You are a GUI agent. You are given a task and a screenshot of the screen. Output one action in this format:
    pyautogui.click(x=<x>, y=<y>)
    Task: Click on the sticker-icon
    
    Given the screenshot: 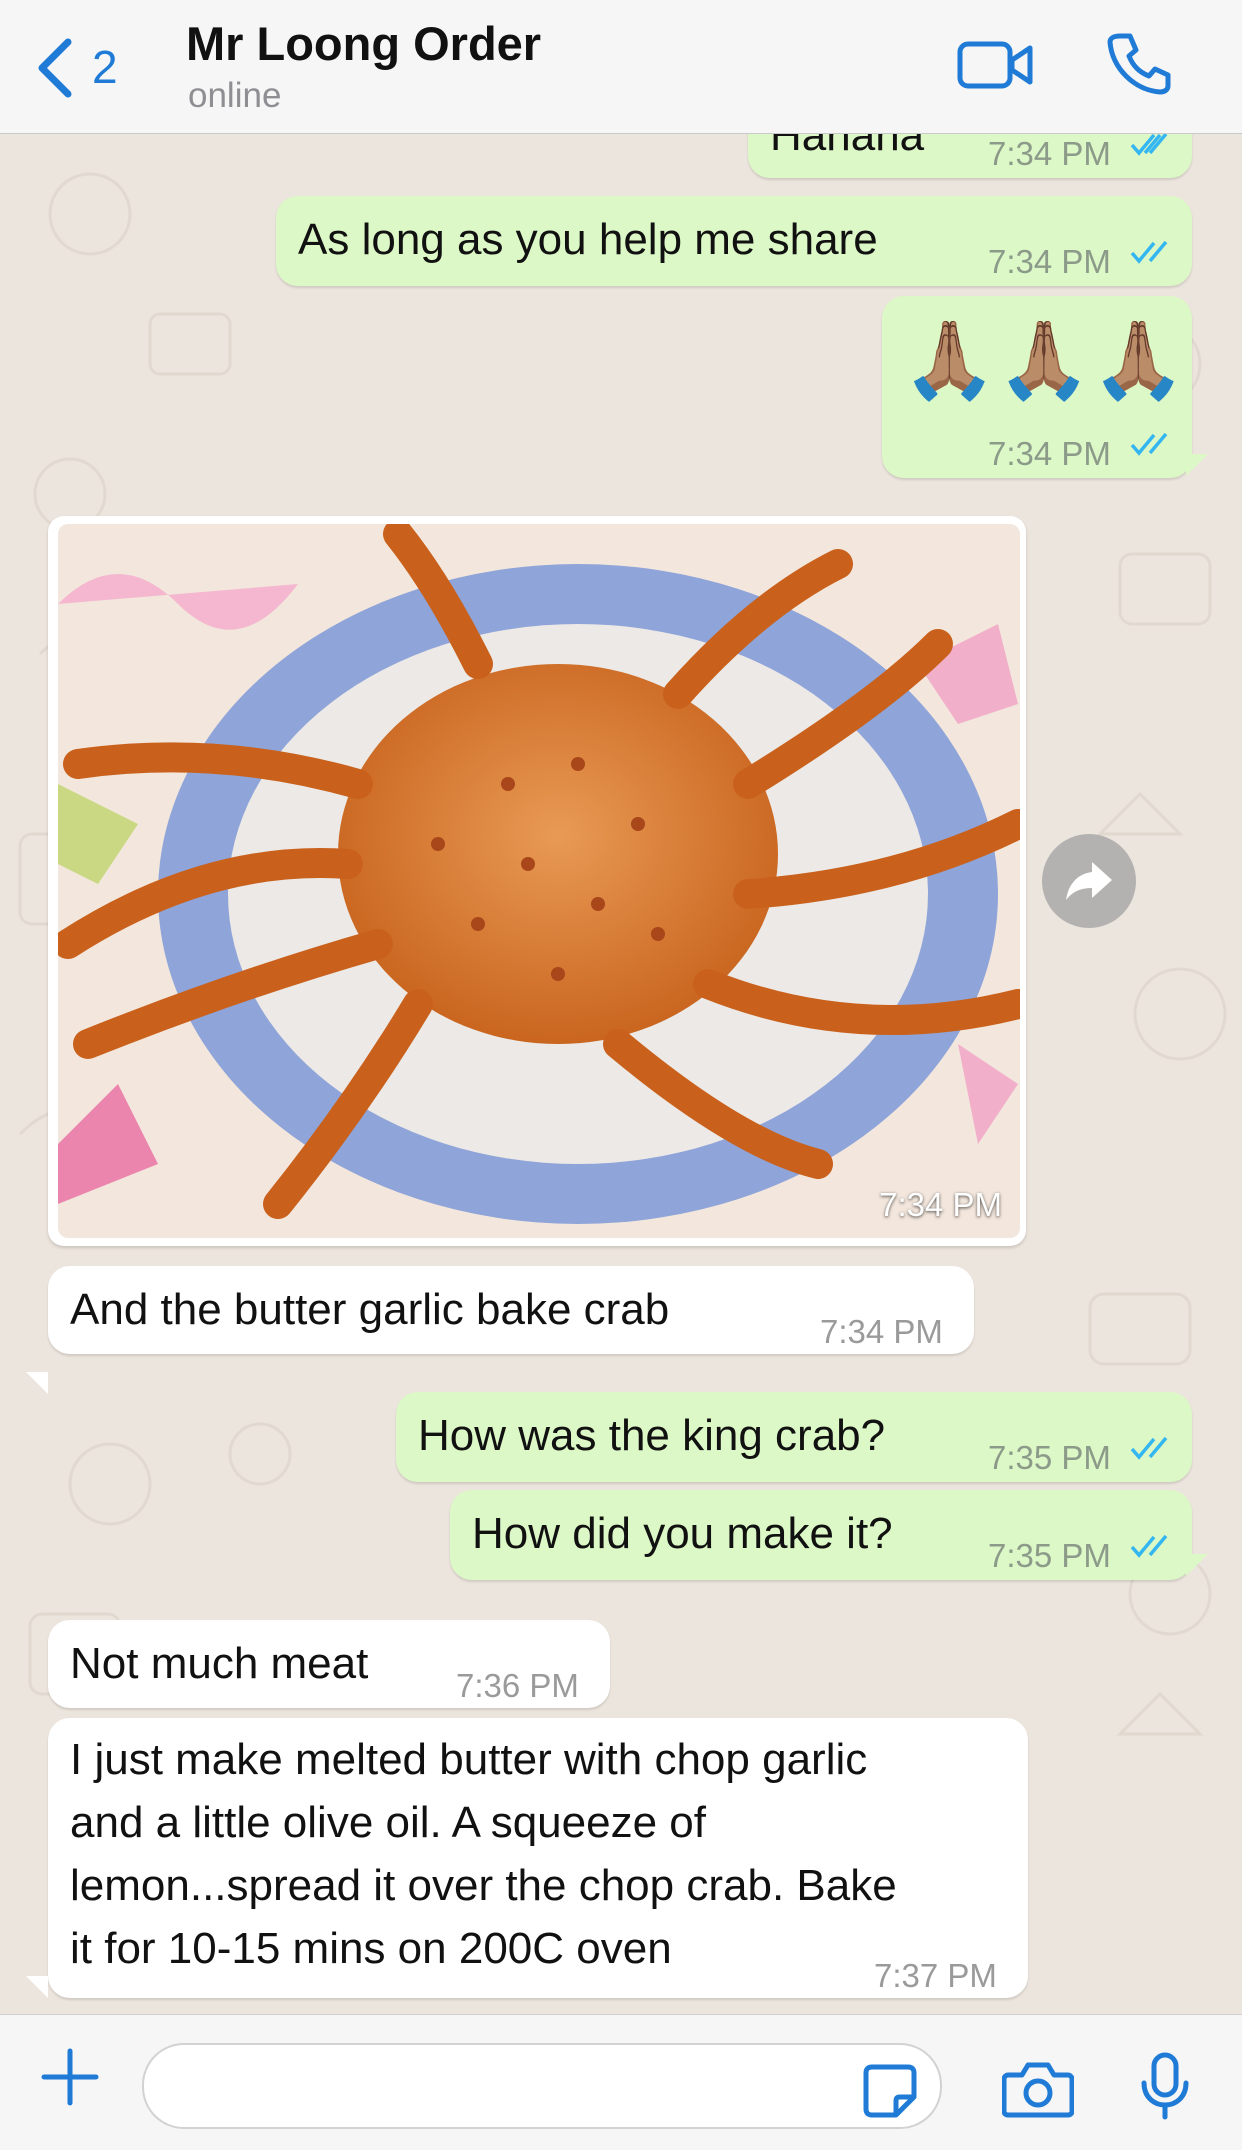 What is the action you would take?
    pyautogui.click(x=890, y=2091)
    